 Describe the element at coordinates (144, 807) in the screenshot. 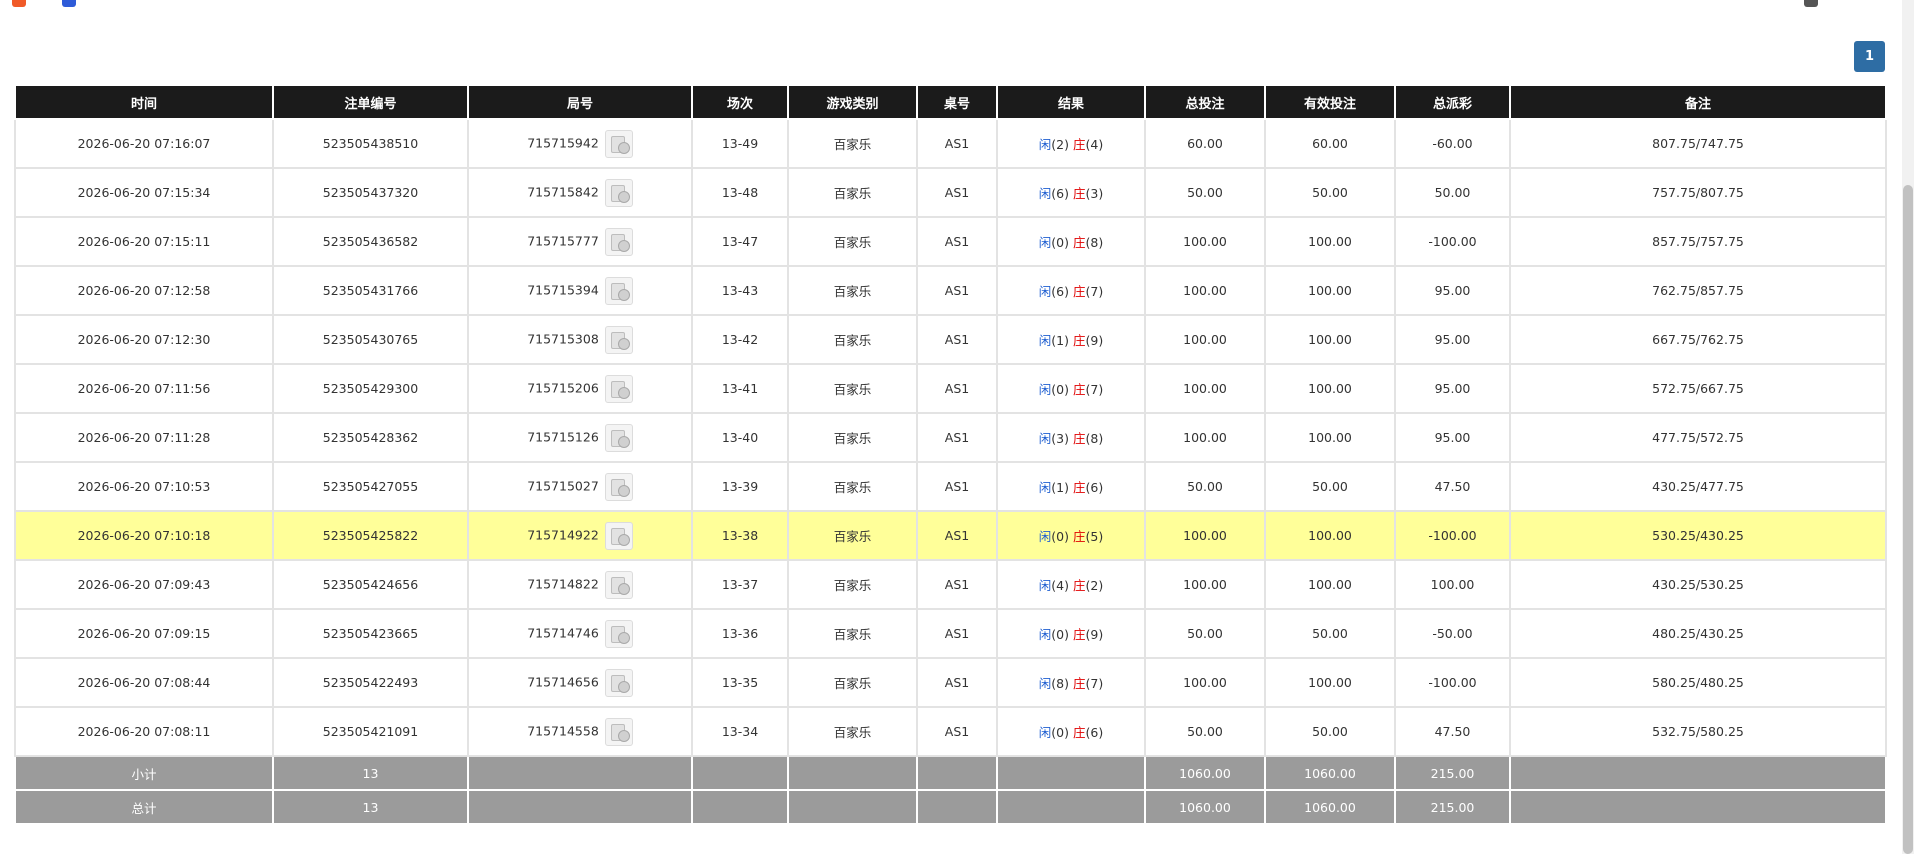

I see `total-label: 总计` at that location.